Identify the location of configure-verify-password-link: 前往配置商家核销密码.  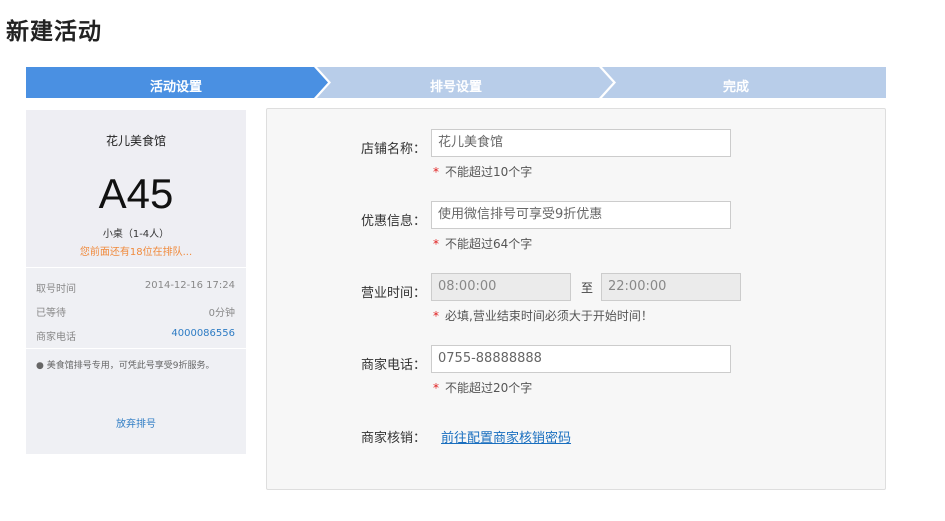
(506, 436).